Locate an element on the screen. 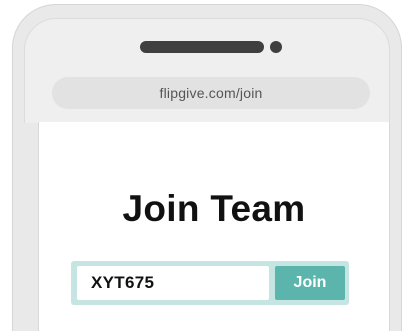 The image size is (405, 331). team-code-input: XYT675 is located at coordinates (173, 283).